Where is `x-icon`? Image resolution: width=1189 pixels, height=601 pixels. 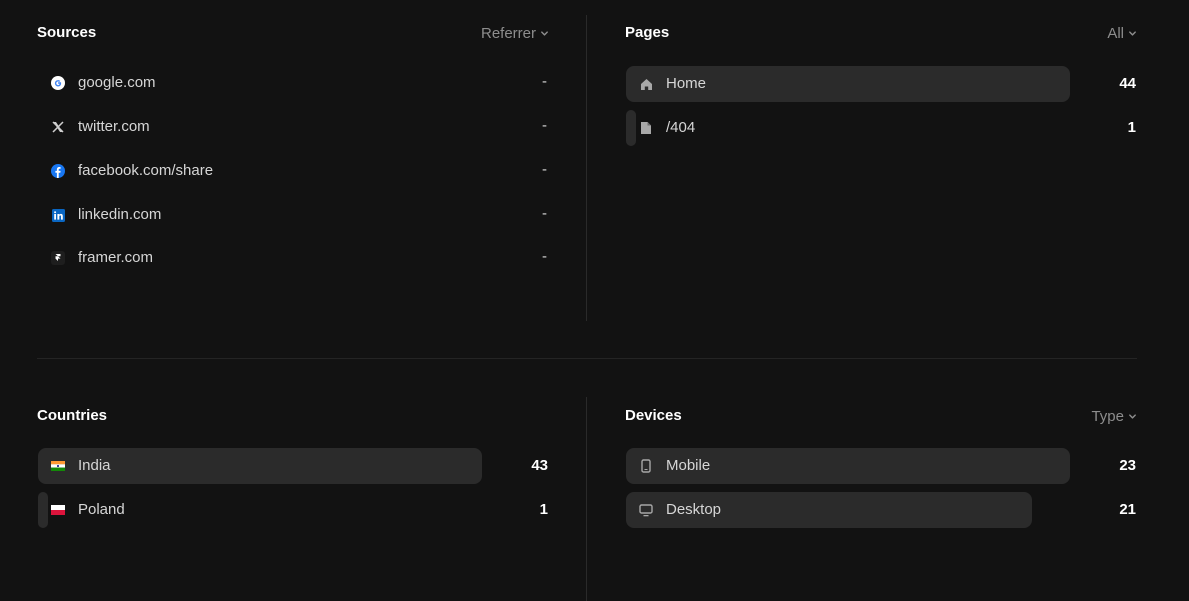
x-icon is located at coordinates (58, 127).